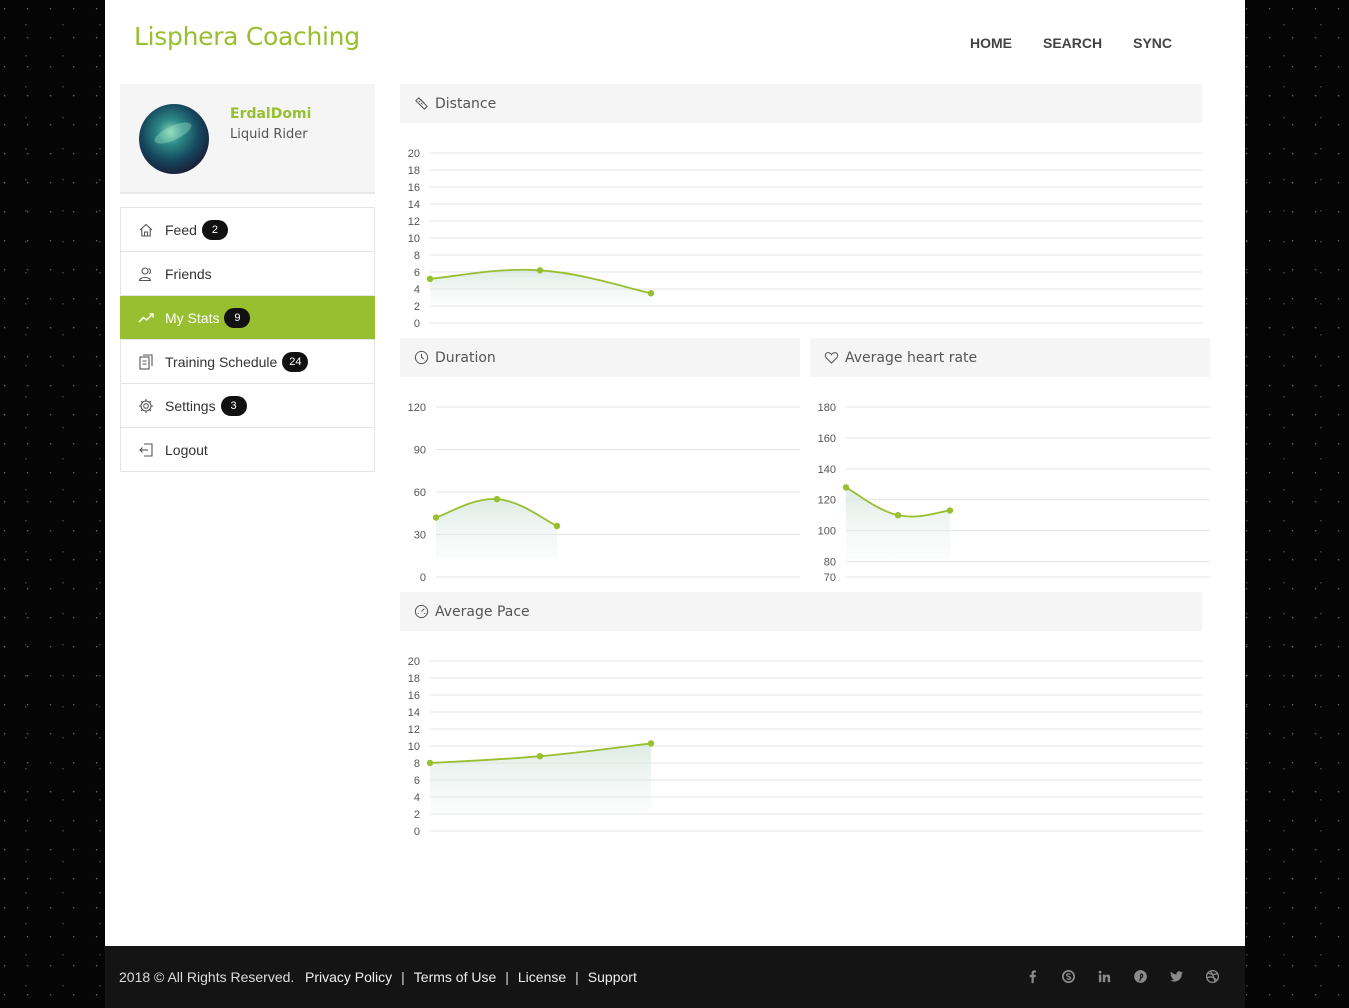  Describe the element at coordinates (420, 536) in the screenshot. I see `y-tick-label: 30` at that location.